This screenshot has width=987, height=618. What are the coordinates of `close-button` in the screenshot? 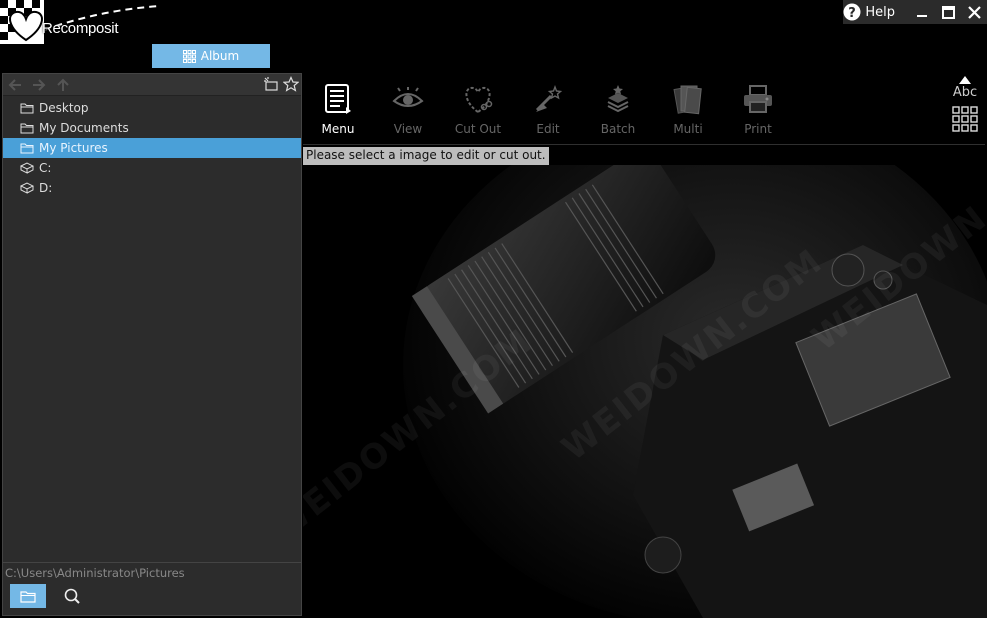 It's located at (974, 12).